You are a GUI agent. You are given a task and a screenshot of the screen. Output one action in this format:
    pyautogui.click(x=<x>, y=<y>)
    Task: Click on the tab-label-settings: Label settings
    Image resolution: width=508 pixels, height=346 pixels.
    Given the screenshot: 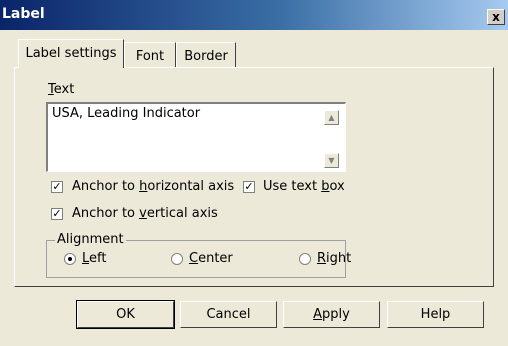 What is the action you would take?
    pyautogui.click(x=71, y=53)
    